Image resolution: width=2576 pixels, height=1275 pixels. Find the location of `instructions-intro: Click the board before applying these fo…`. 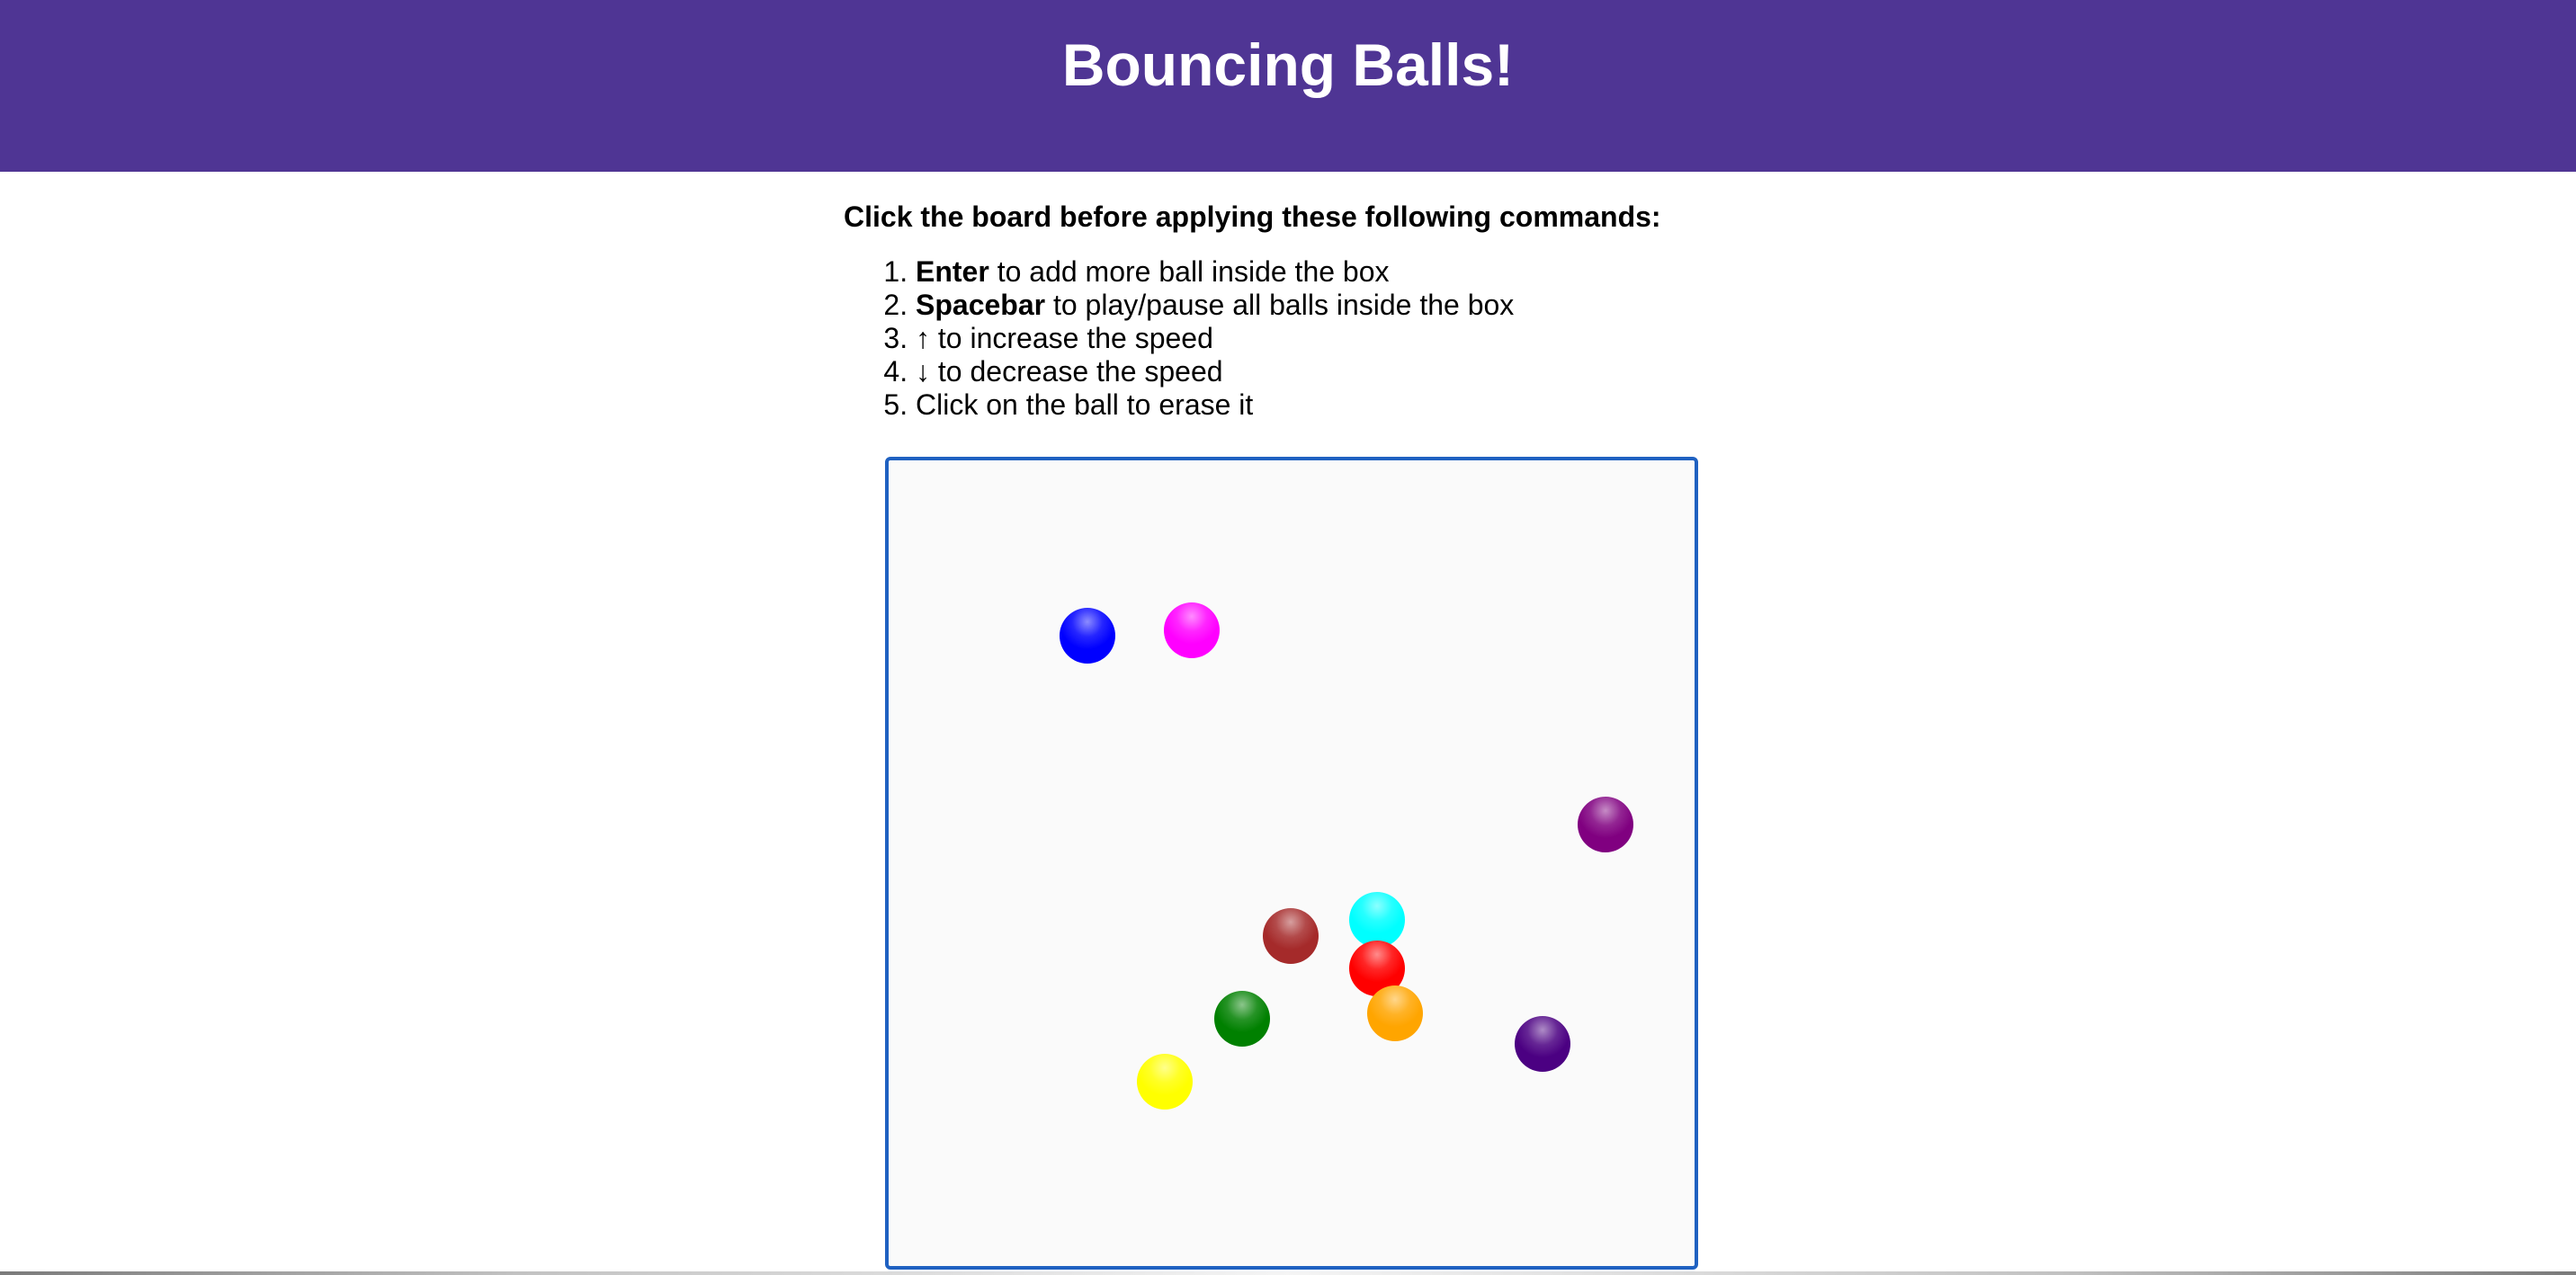

instructions-intro: Click the board before applying these fo… is located at coordinates (1252, 217).